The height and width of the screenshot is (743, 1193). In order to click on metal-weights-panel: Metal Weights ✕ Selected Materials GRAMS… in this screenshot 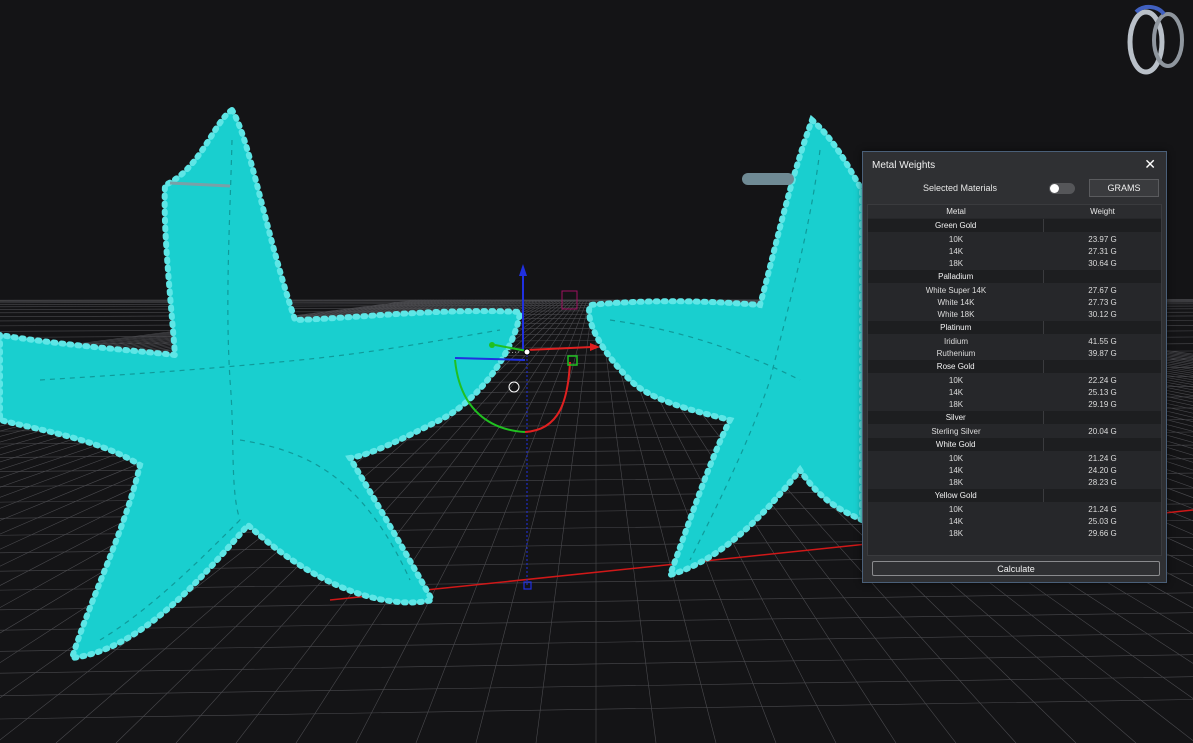, I will do `click(1014, 367)`.